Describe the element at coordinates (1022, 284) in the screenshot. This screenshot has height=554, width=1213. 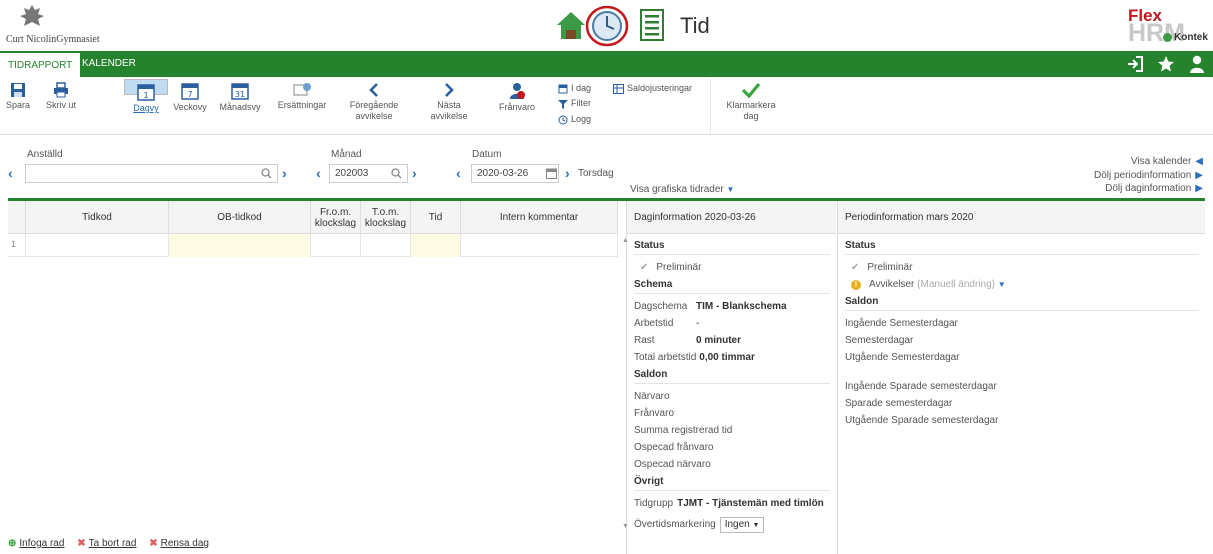
I see `deviations-row: ! Avvikelser (Manuell ändring) ▼` at that location.